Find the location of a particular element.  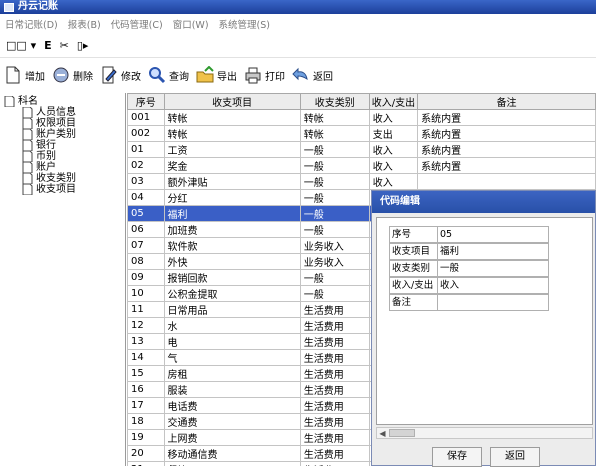

delete-button: 删除 is located at coordinates (72, 75).